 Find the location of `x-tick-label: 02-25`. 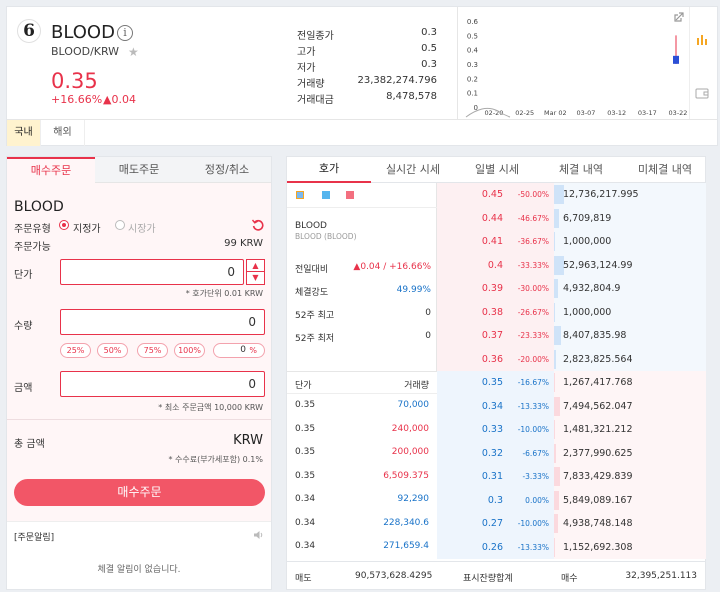

x-tick-label: 02-25 is located at coordinates (524, 113).